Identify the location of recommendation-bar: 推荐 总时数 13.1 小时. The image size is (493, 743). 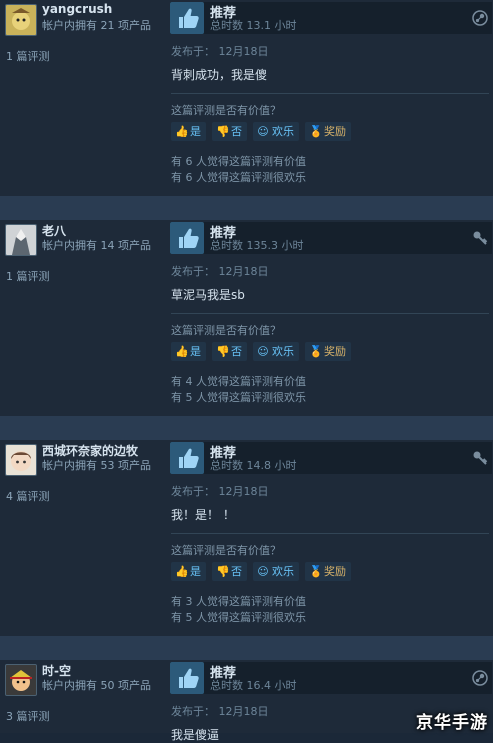
(331, 18).